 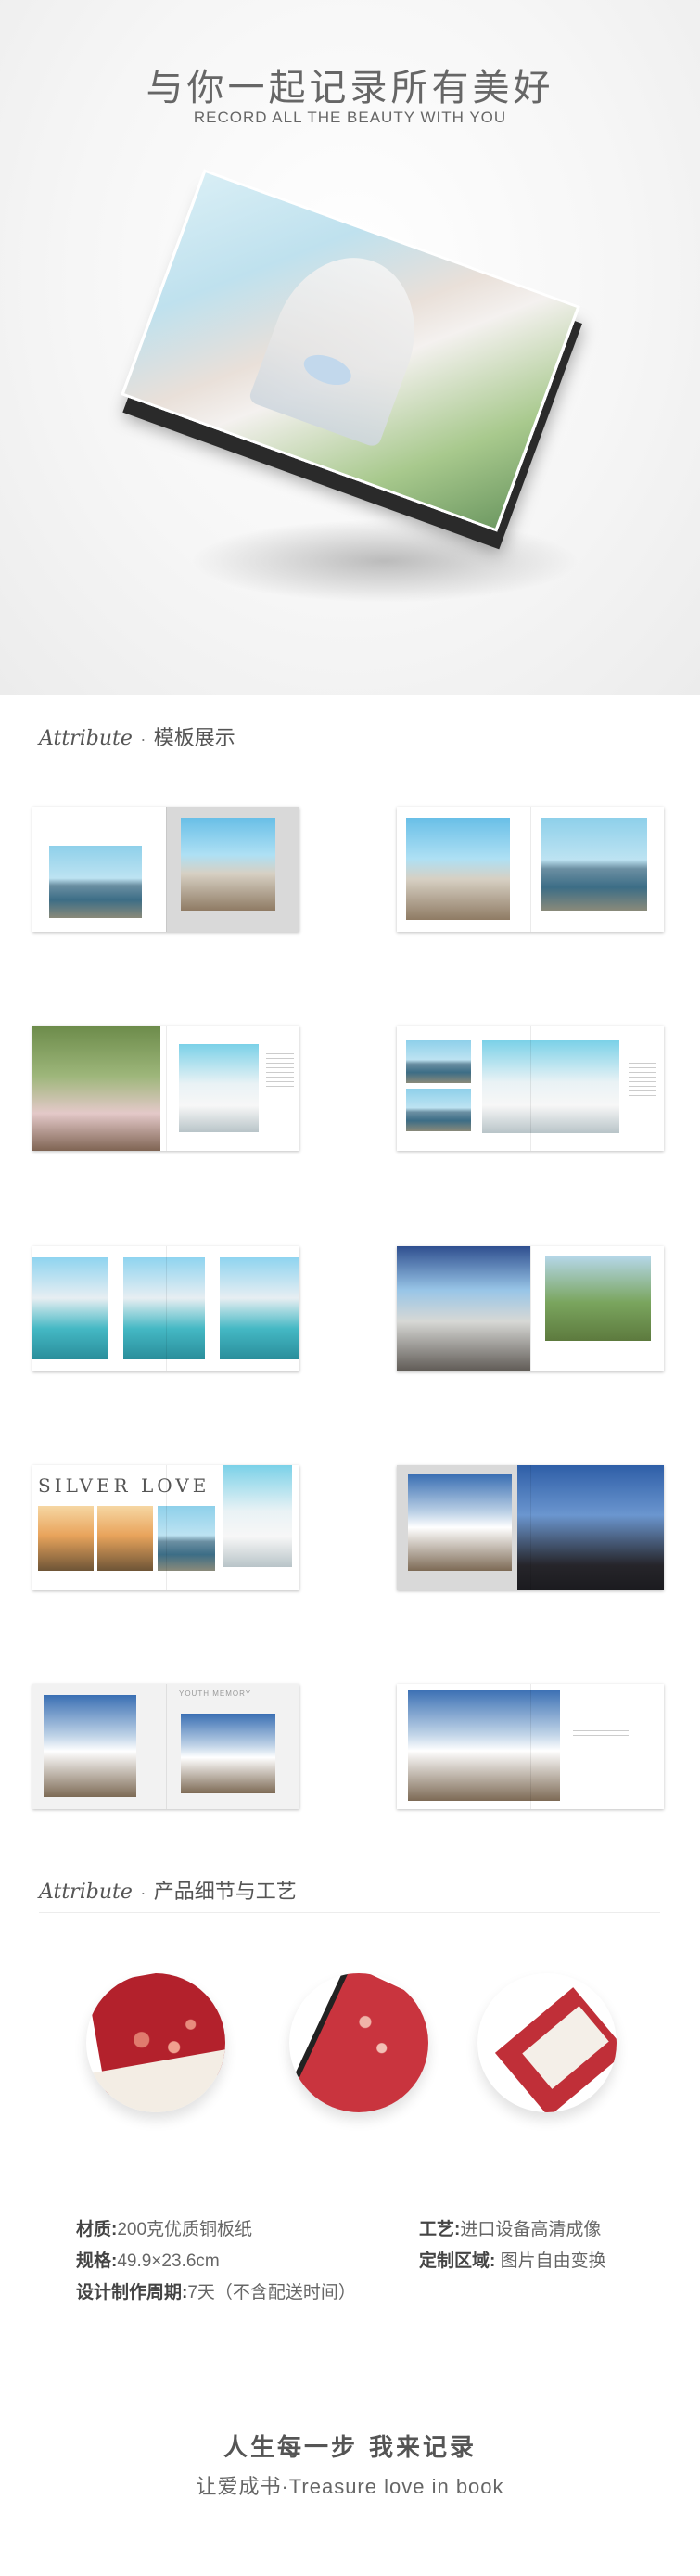 I want to click on spec-row: 材质:200克优质铜板纸 工艺:进口设备高清成像, so click(x=363, y=2230).